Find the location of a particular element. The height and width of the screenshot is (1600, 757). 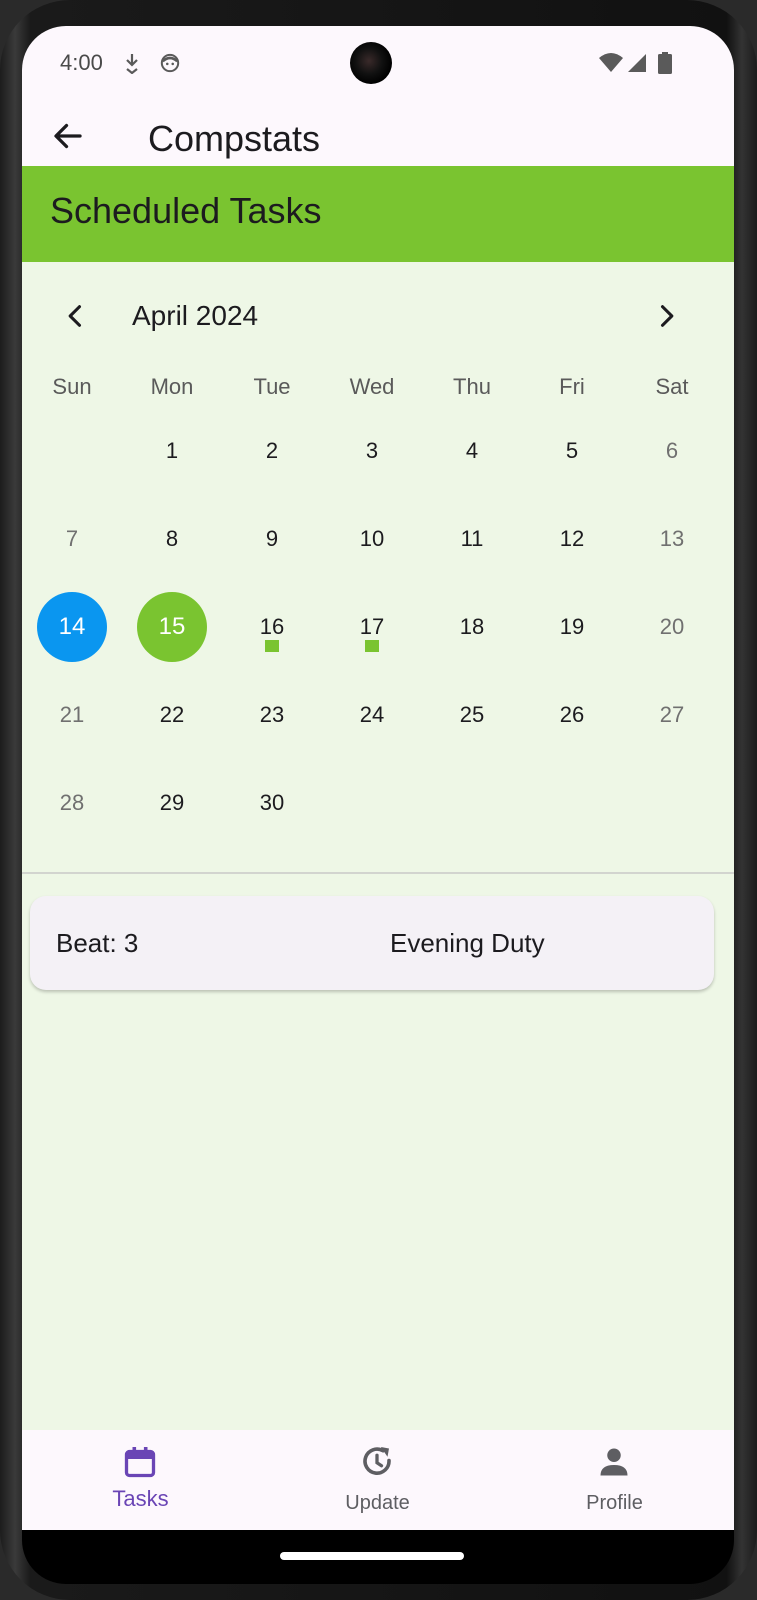

calendar-day: 20 is located at coordinates (672, 627).